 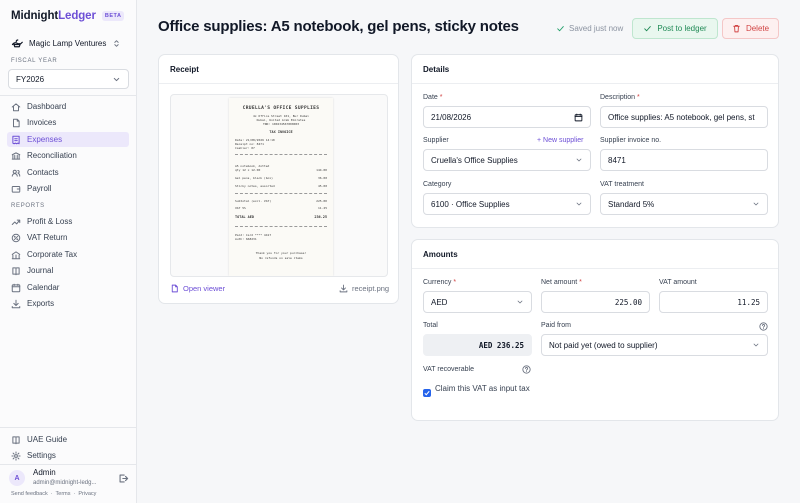 I want to click on sidebar-item-profit-loss: Profit & Loss, so click(x=68, y=221).